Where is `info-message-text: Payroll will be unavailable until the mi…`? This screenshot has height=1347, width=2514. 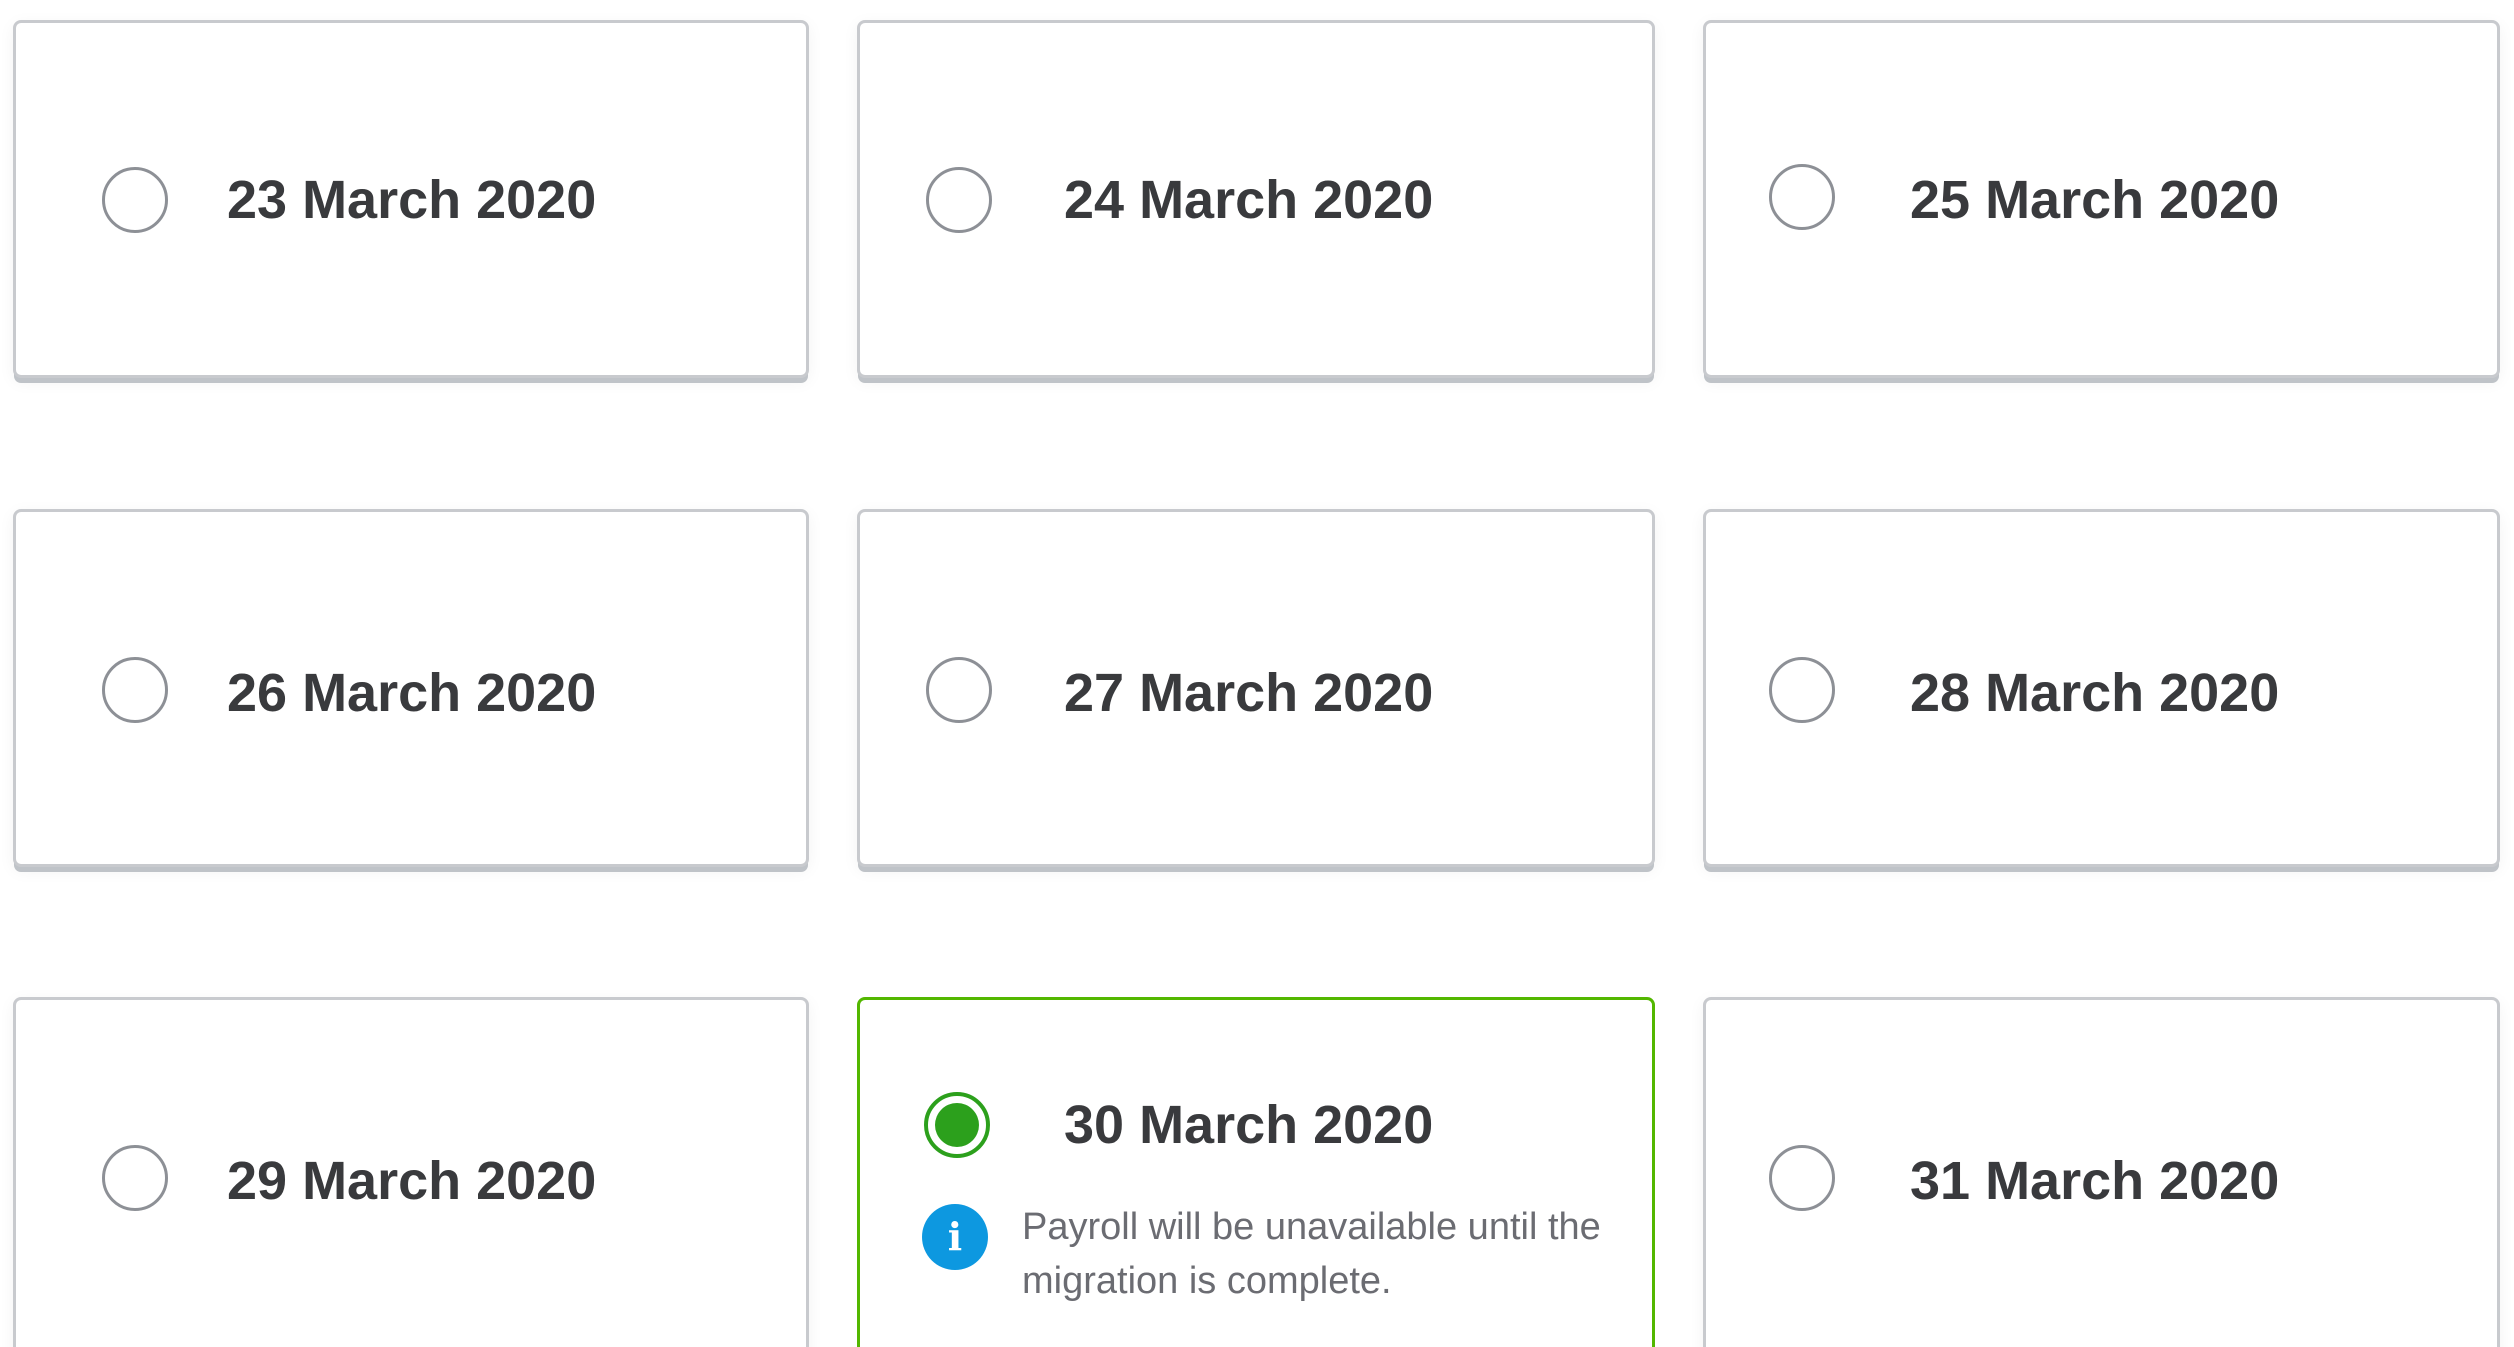 info-message-text: Payroll will be unavailable until the mi… is located at coordinates (1311, 1254).